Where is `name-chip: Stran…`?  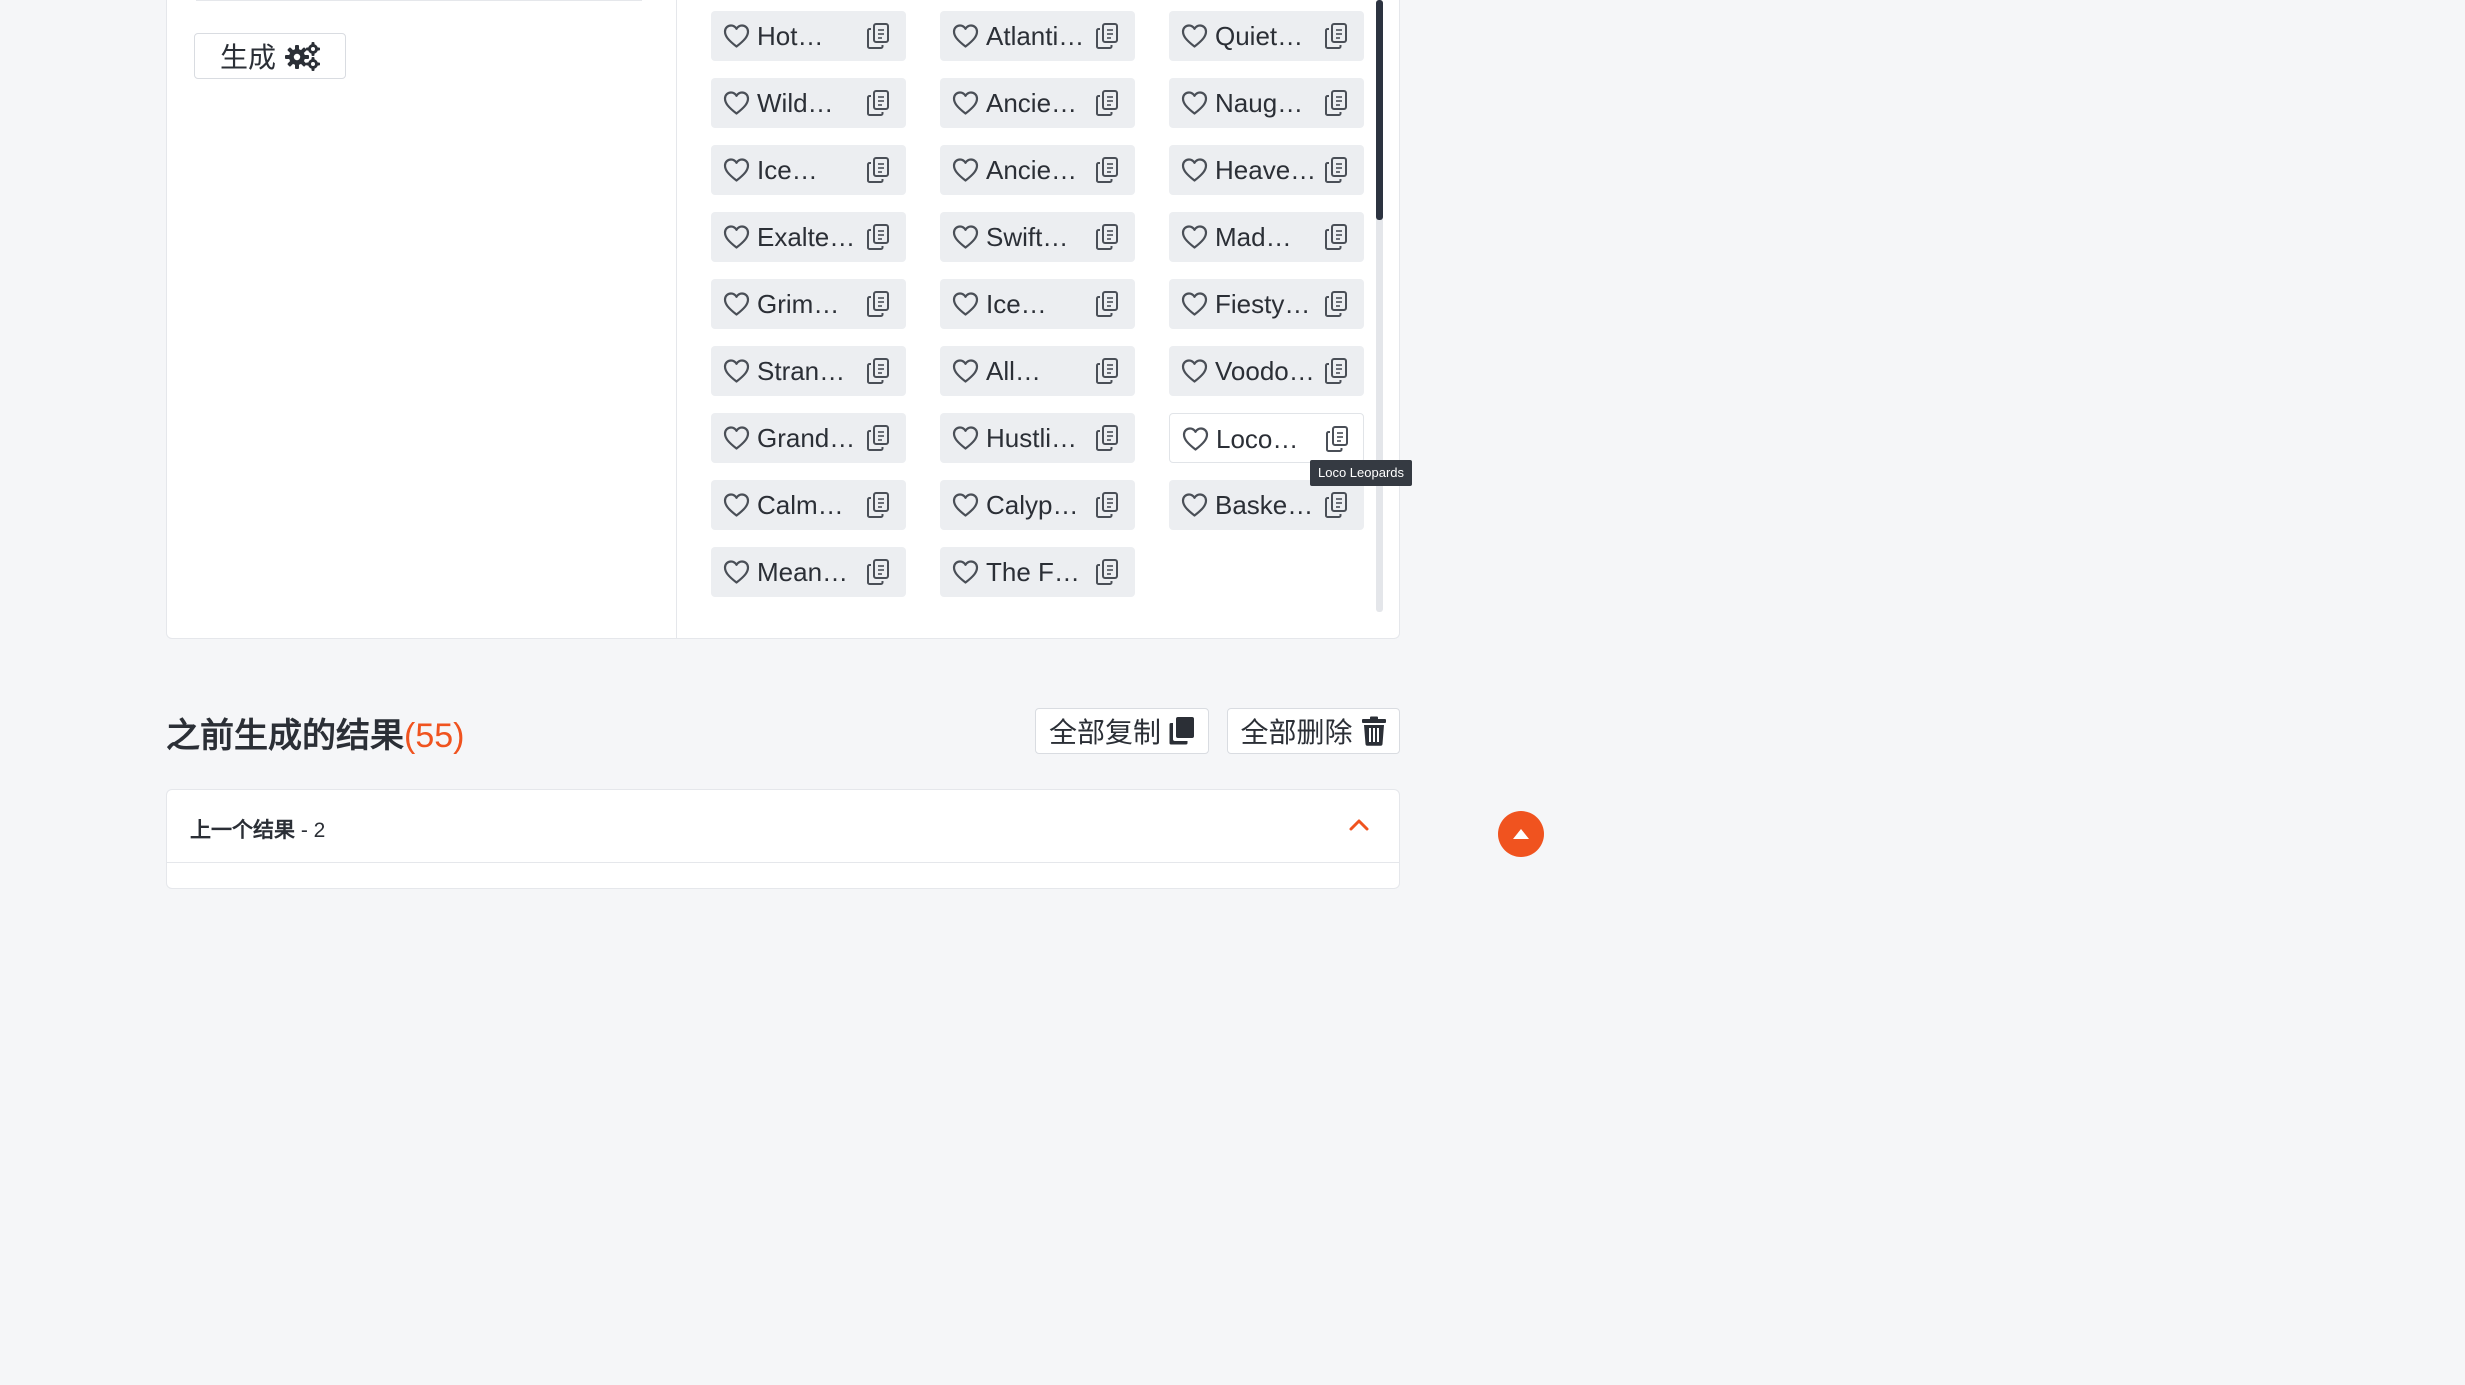 name-chip: Stran… is located at coordinates (808, 371).